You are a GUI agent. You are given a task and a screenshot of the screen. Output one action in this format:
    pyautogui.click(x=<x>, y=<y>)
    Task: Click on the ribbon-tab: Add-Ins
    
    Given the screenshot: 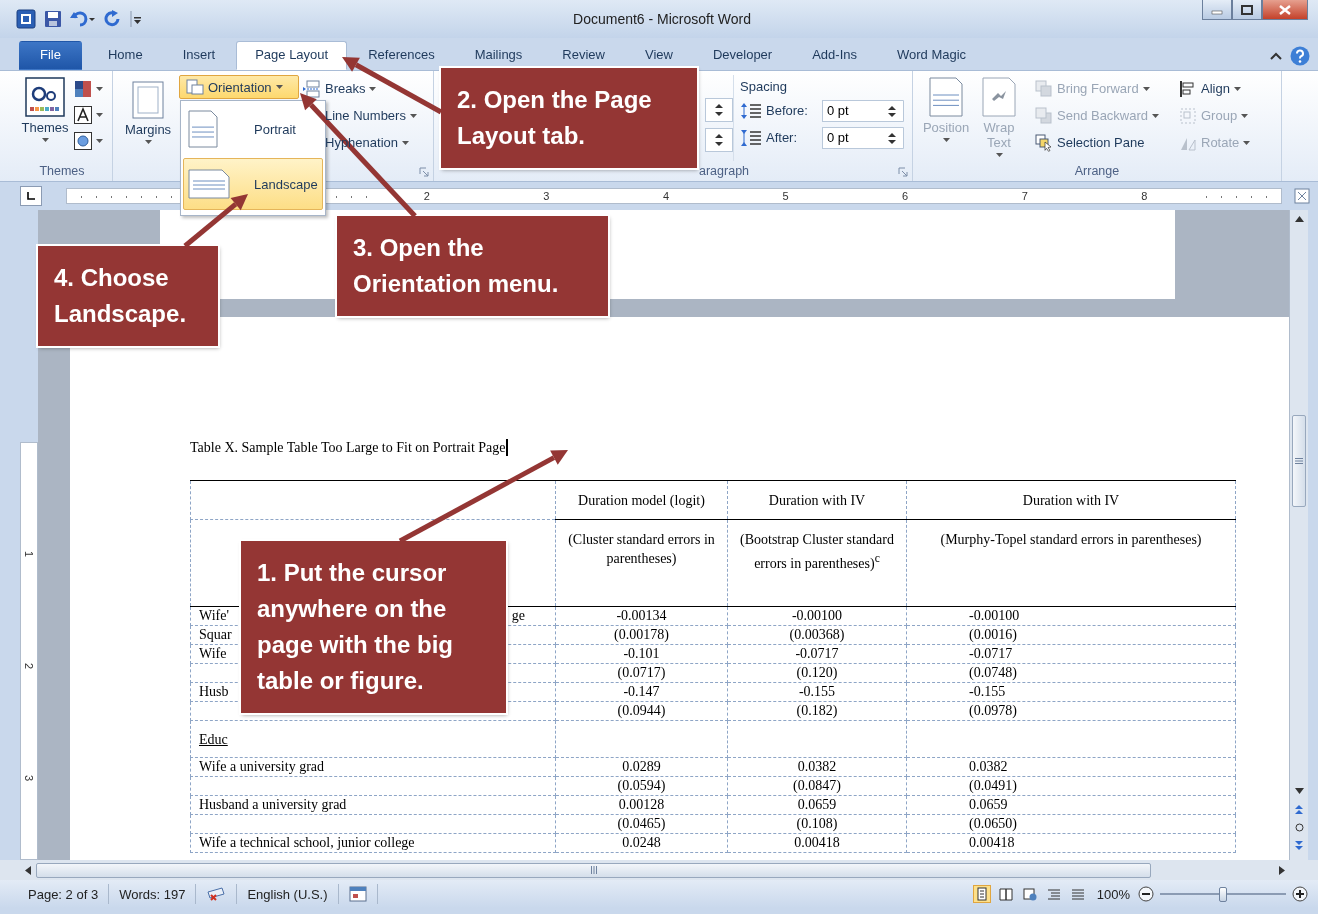 What is the action you would take?
    pyautogui.click(x=834, y=55)
    